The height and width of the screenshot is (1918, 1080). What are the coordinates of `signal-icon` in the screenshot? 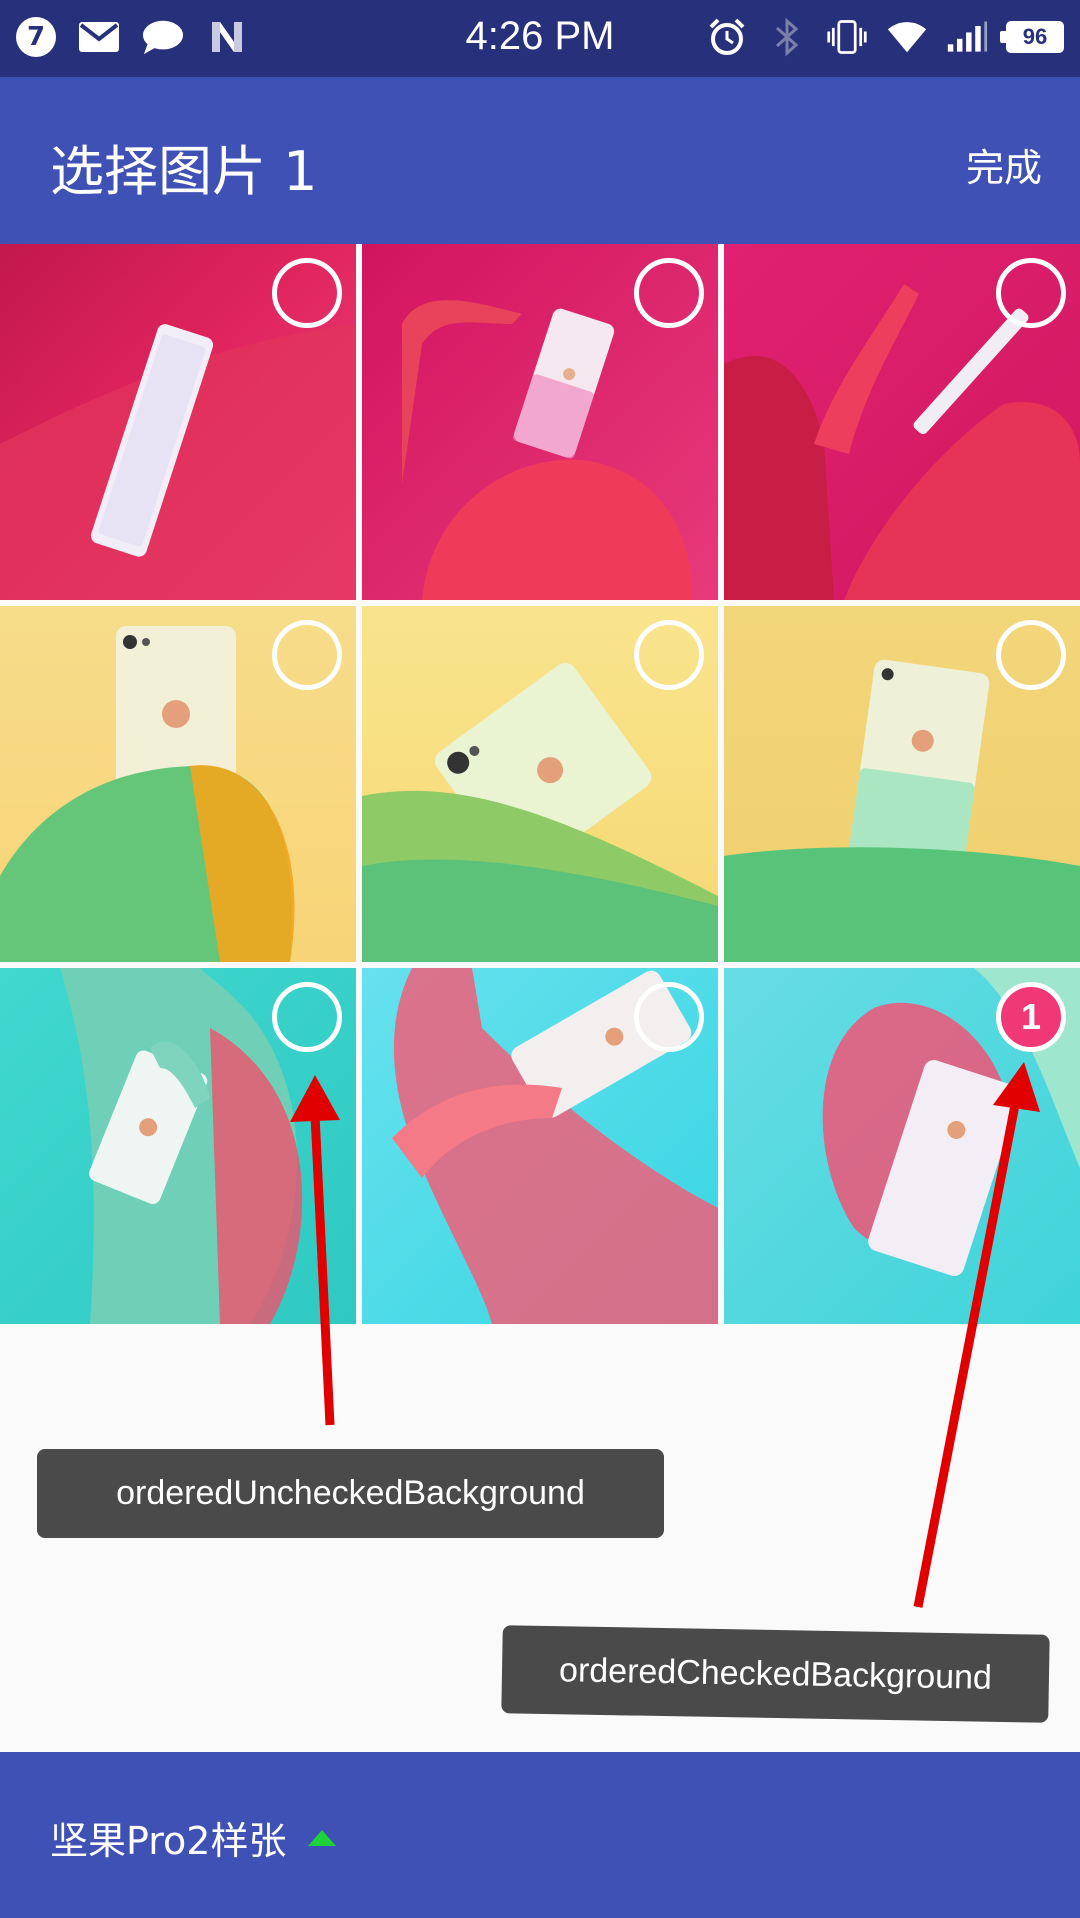 It's located at (967, 37).